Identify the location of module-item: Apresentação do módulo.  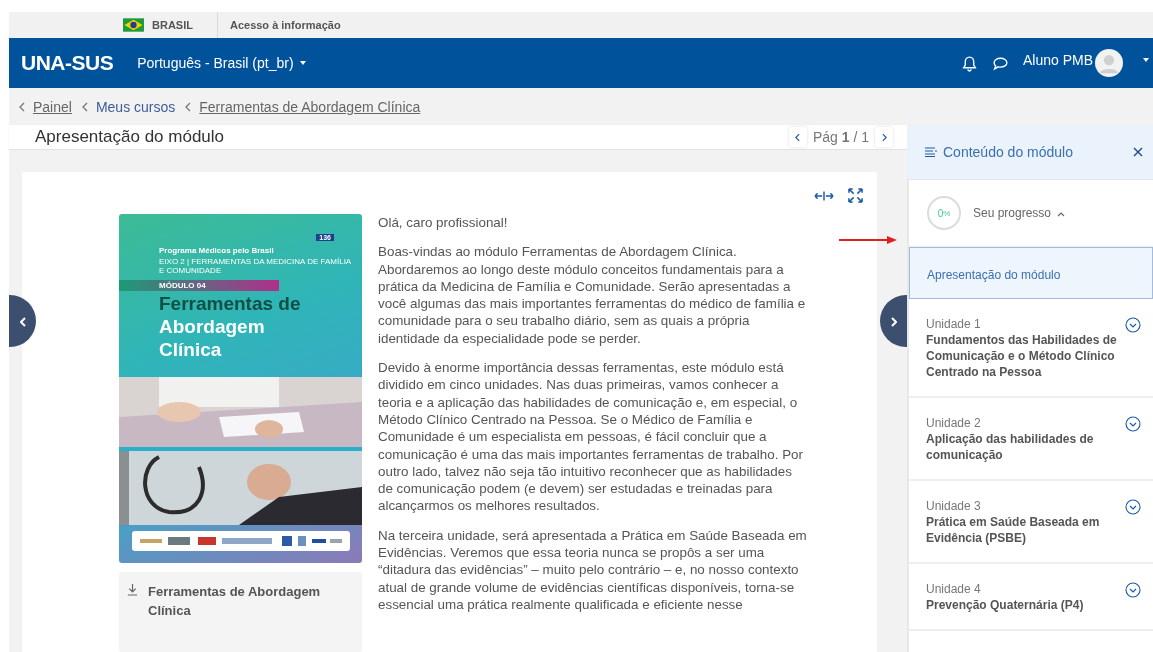
(1031, 273).